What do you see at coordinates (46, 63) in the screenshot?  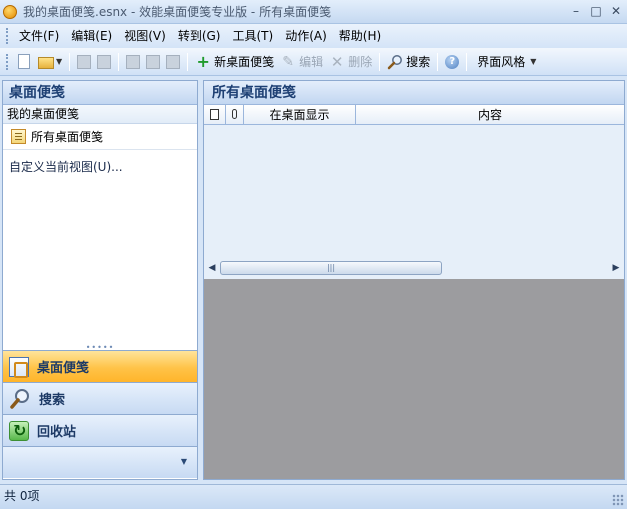 I see `open-folder-icon` at bounding box center [46, 63].